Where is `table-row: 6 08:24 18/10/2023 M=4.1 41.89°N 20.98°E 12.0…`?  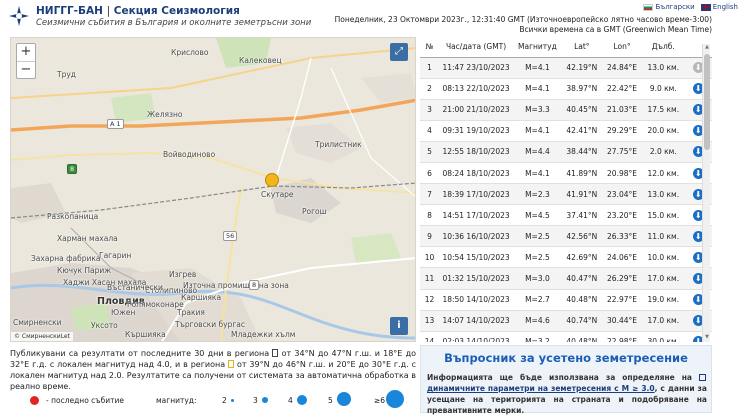 table-row: 6 08:24 18/10/2023 M=4.1 41.89°N 20.98°E 12.0… is located at coordinates (566, 173).